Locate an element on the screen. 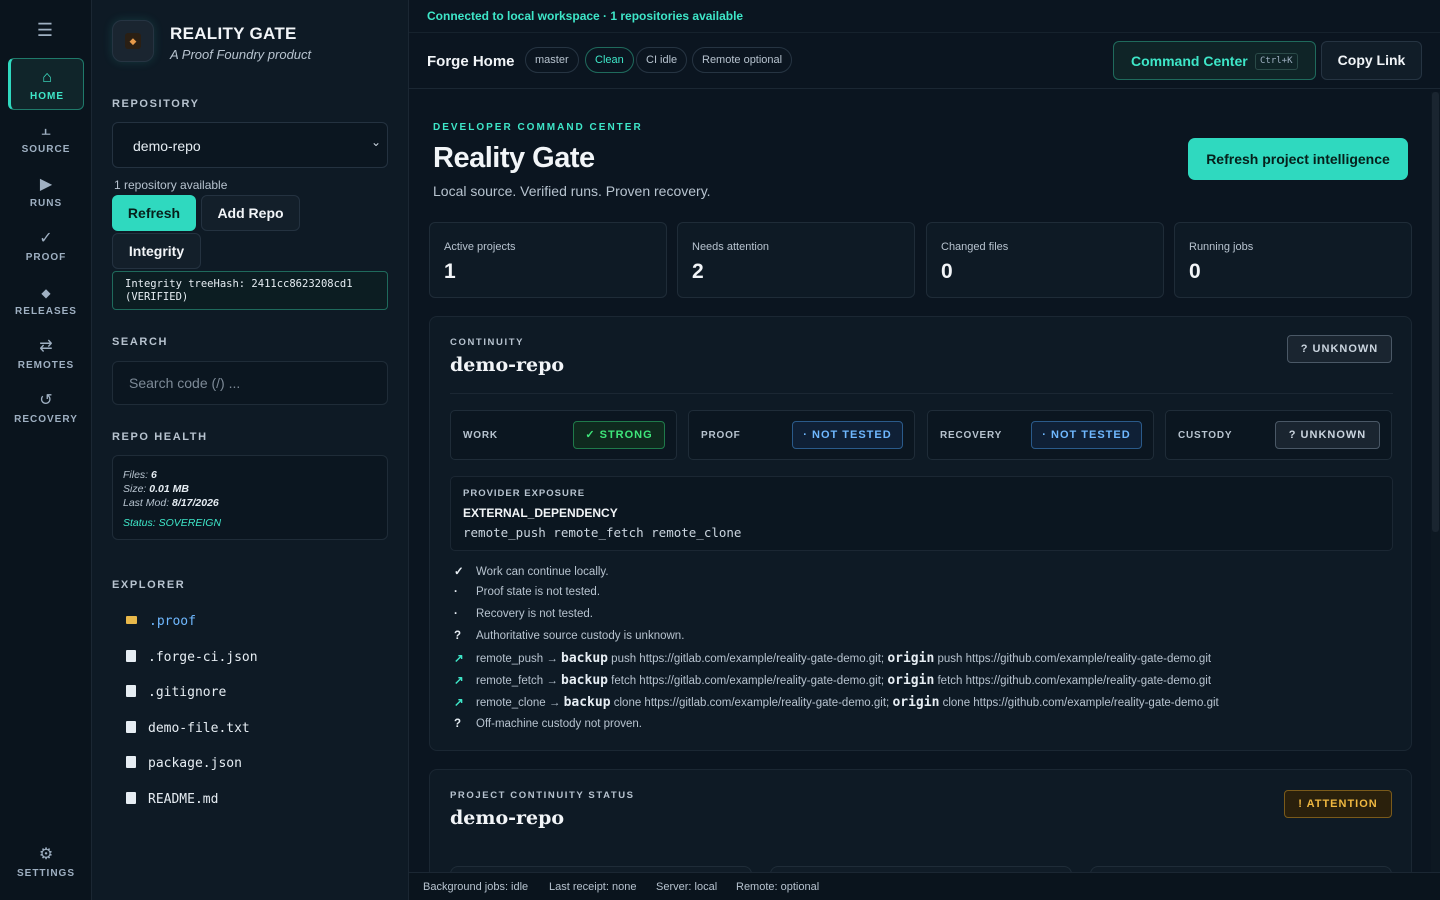 This screenshot has width=1440, height=900. play-icon: ▶ is located at coordinates (46, 184).